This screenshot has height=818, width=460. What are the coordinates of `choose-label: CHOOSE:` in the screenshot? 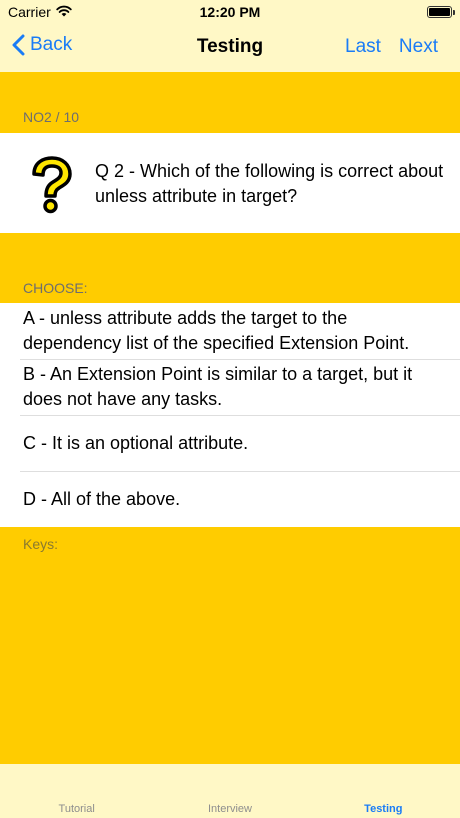 It's located at (55, 288).